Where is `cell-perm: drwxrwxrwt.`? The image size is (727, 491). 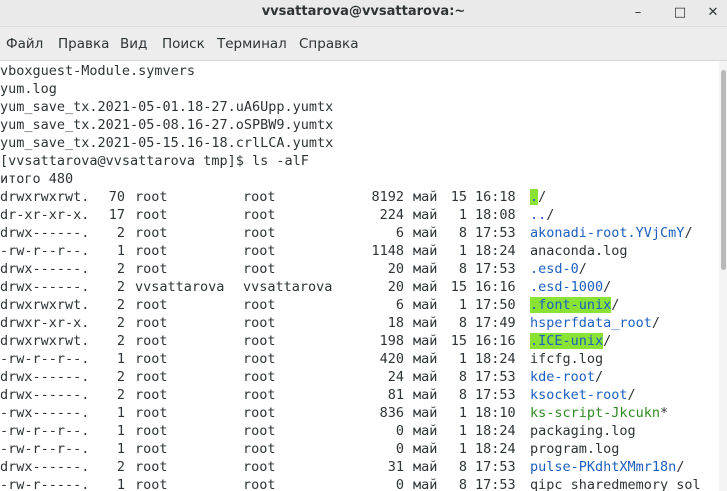 cell-perm: drwxrwxrwt. is located at coordinates (45, 305).